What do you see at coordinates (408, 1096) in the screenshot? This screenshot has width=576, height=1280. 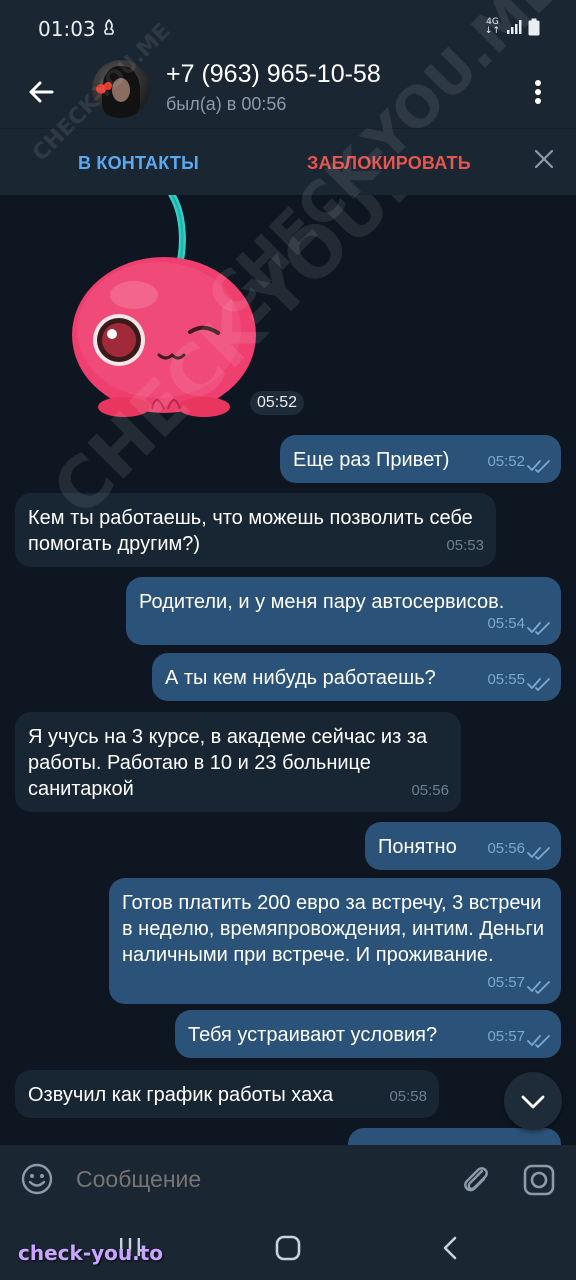 I see `message-time: 05:58` at bounding box center [408, 1096].